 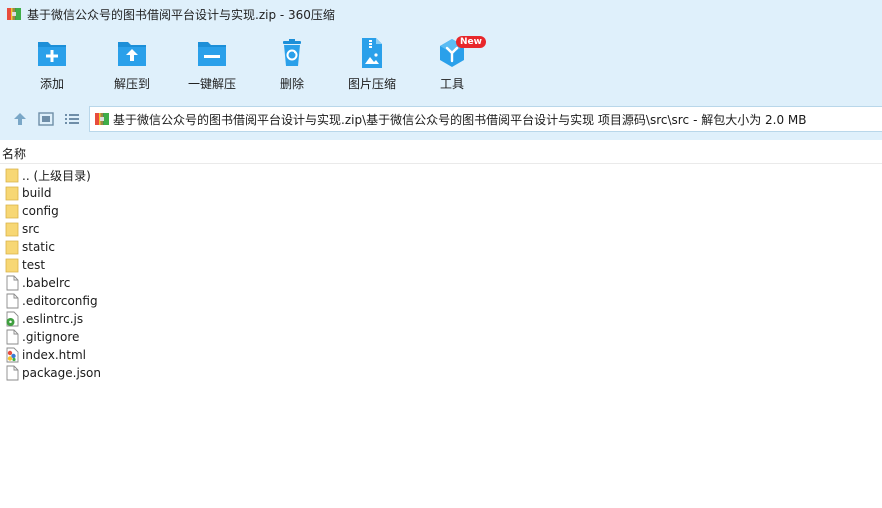 What do you see at coordinates (441, 211) in the screenshot?
I see `list-item-config: config` at bounding box center [441, 211].